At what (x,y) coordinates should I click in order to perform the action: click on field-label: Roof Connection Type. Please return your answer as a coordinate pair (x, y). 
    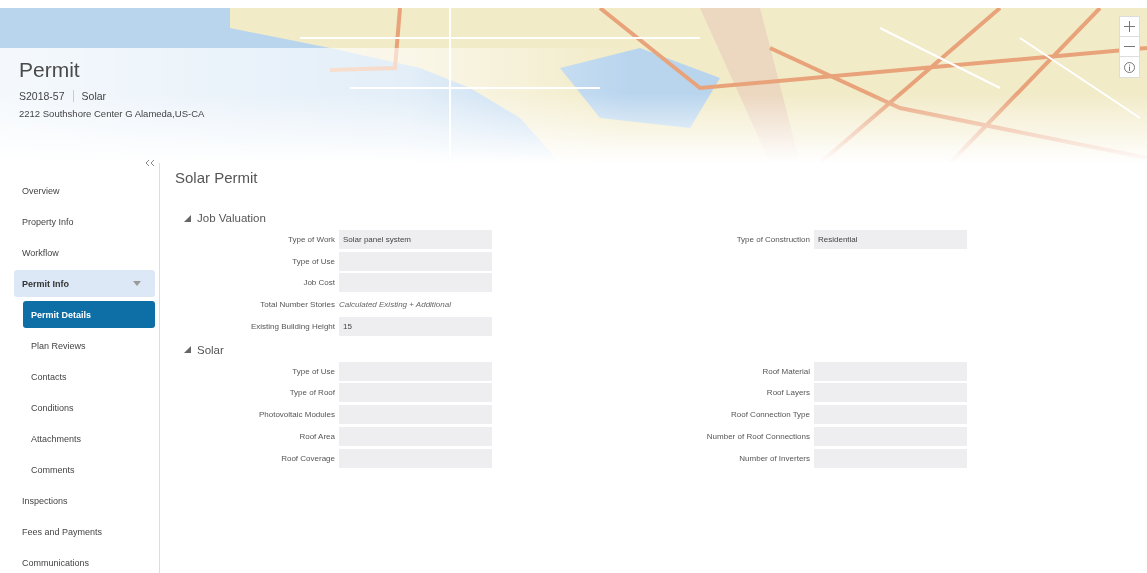
    Looking at the image, I should click on (770, 415).